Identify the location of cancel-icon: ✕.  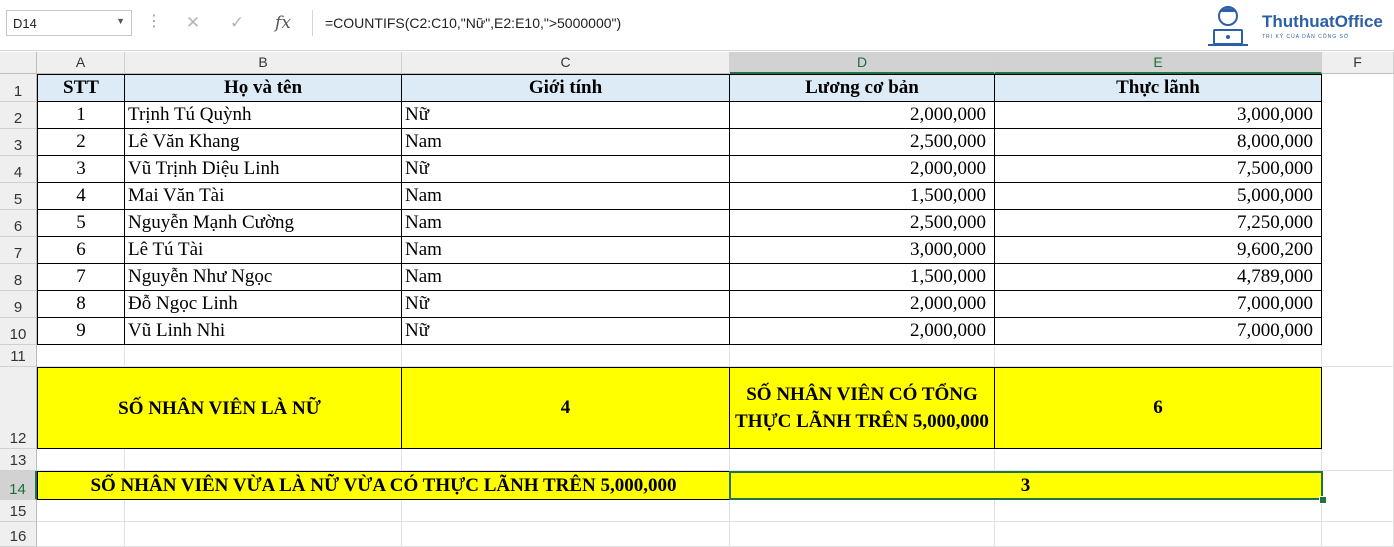
(193, 23).